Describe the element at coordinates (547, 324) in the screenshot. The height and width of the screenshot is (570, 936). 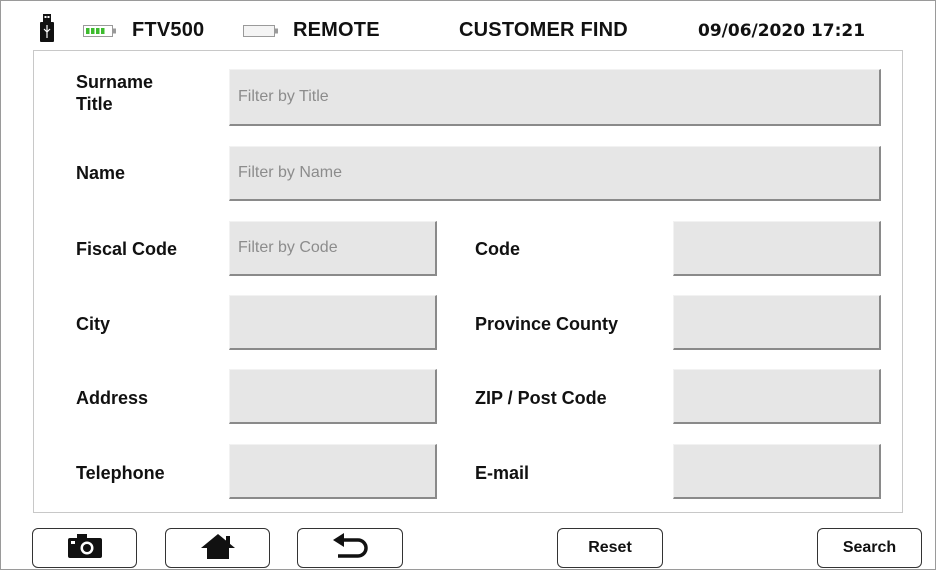
I see `province-county-label: Province County` at that location.